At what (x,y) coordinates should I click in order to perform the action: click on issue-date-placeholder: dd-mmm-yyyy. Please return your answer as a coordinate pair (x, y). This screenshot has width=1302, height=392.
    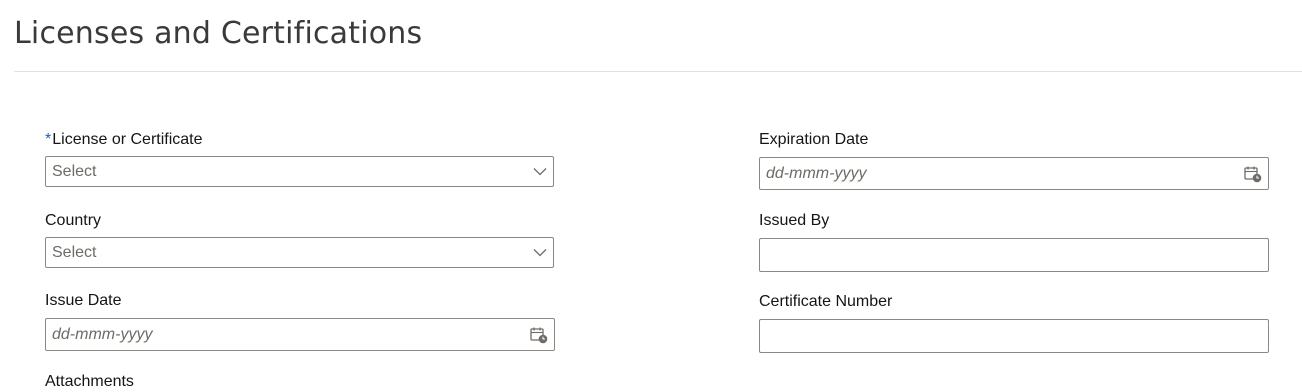
    Looking at the image, I should click on (102, 334).